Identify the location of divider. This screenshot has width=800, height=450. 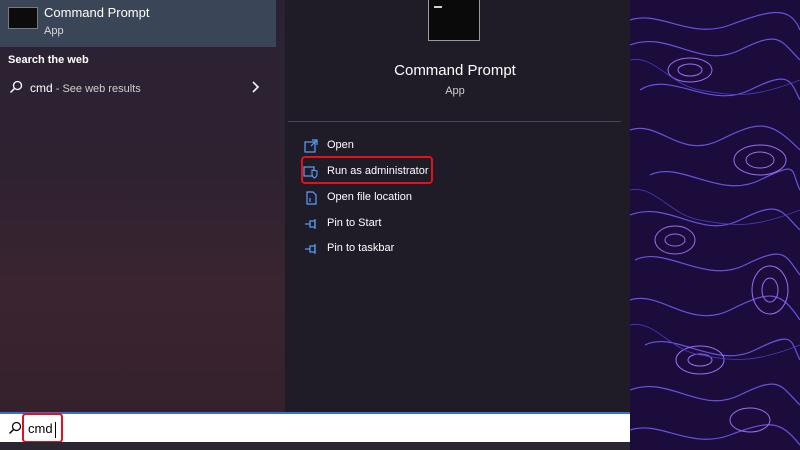
(454, 121).